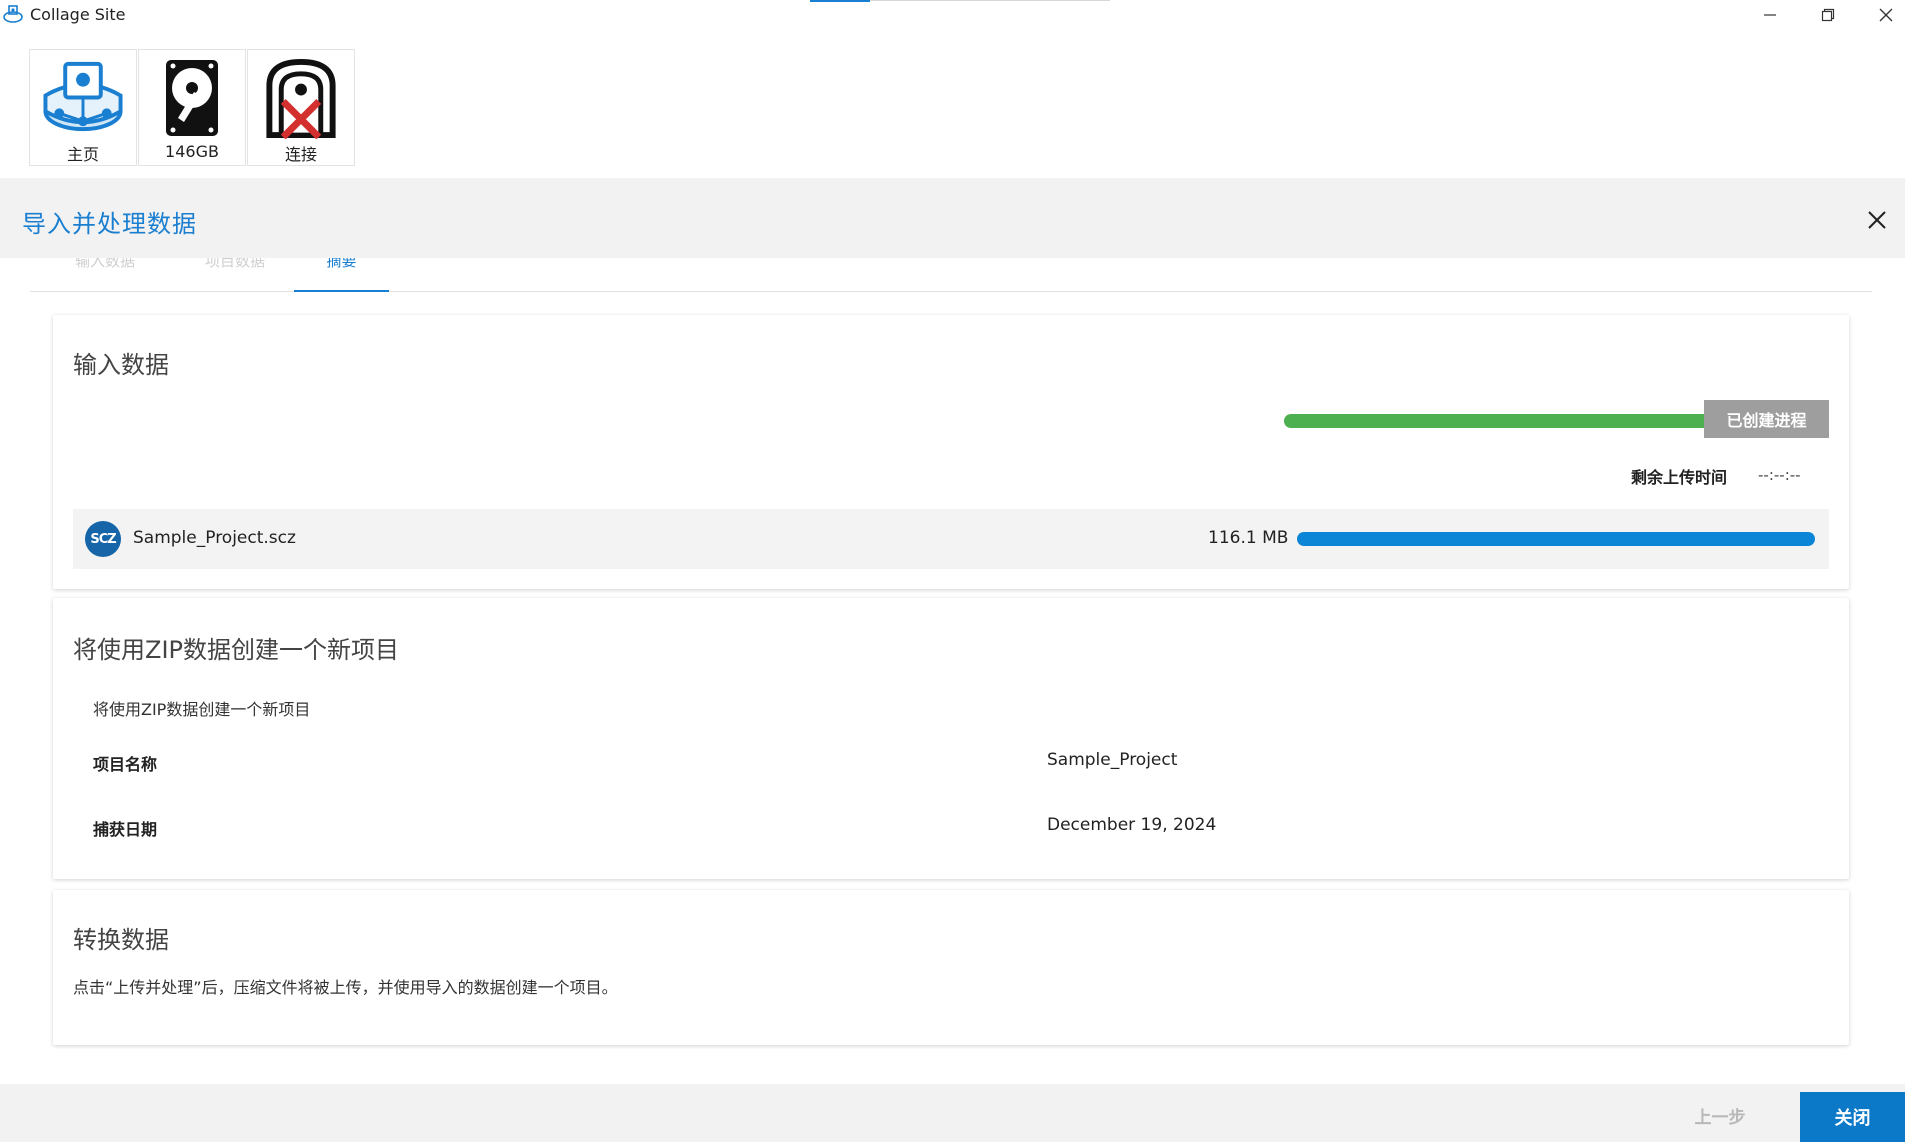 This screenshot has width=1905, height=1142. What do you see at coordinates (1766, 419) in the screenshot?
I see `status-badge: 已创建进程` at bounding box center [1766, 419].